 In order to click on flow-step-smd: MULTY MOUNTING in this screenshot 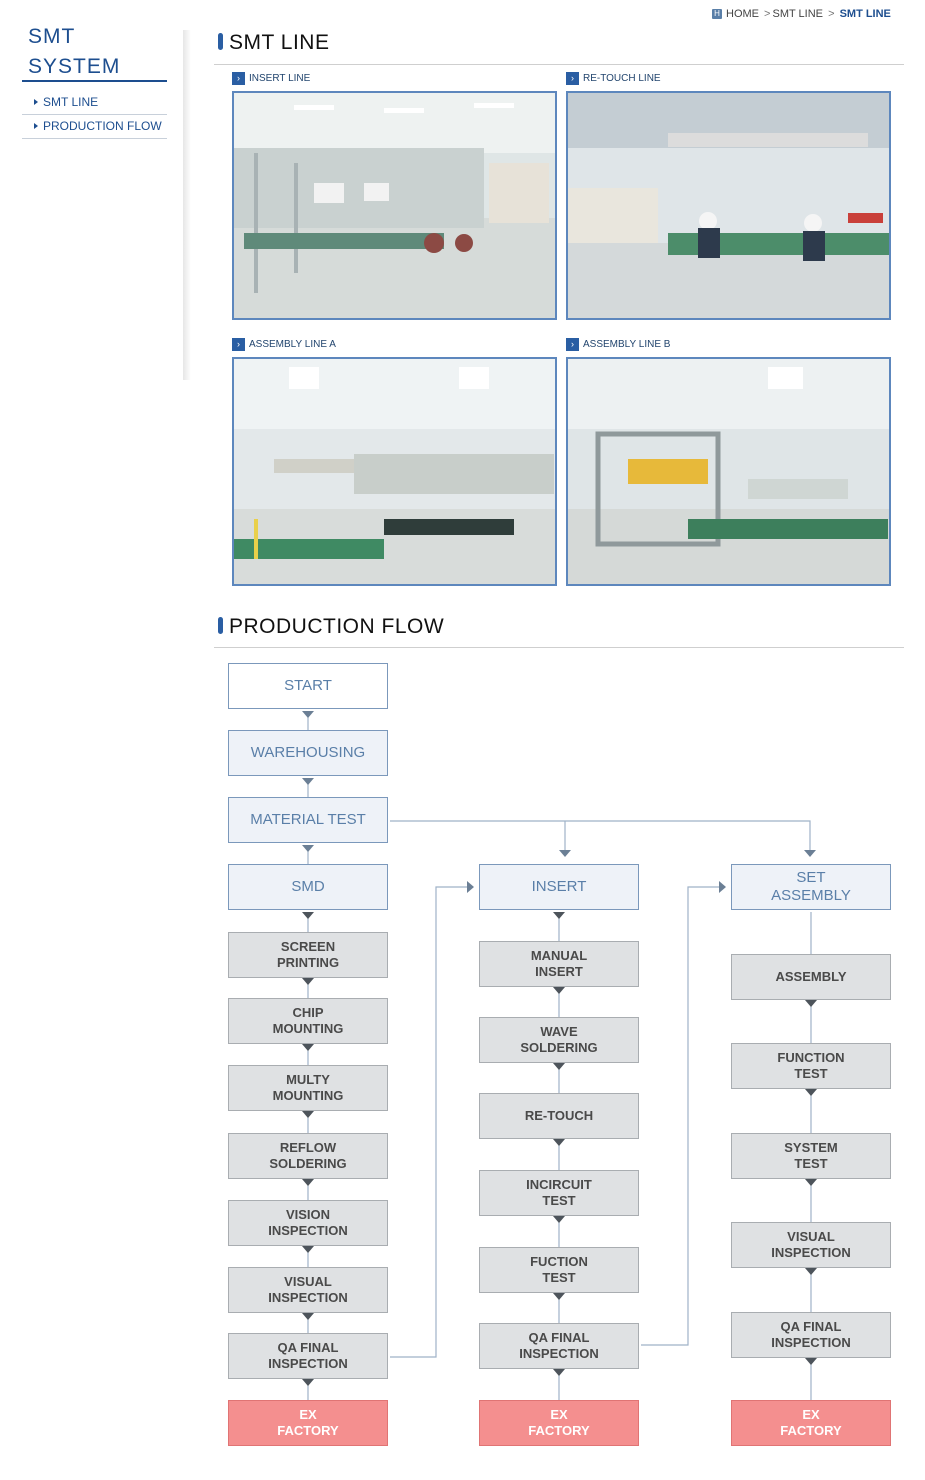, I will do `click(308, 1088)`.